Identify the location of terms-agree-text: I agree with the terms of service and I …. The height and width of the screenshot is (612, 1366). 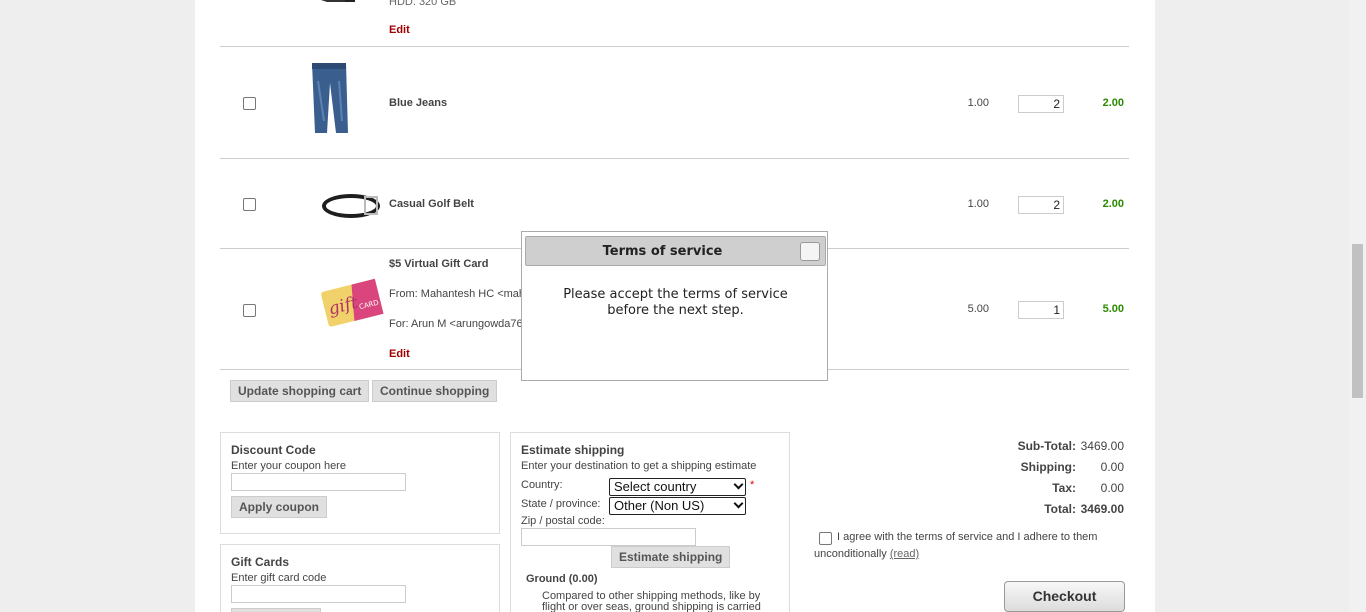
(967, 537).